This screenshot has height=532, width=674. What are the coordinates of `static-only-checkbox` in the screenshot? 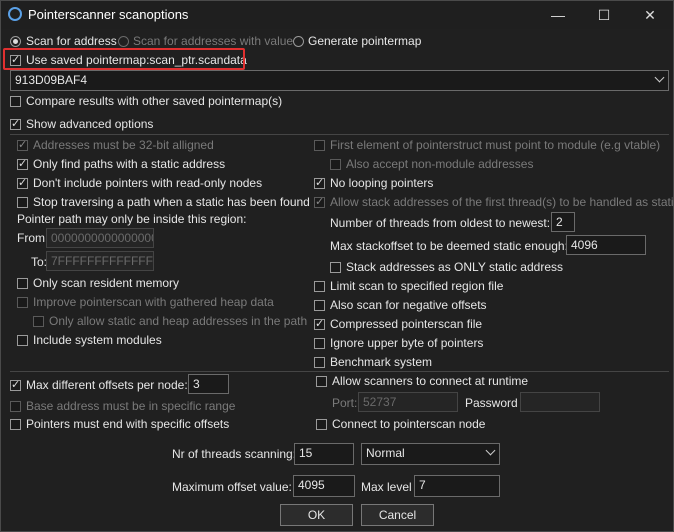 It's located at (22, 163).